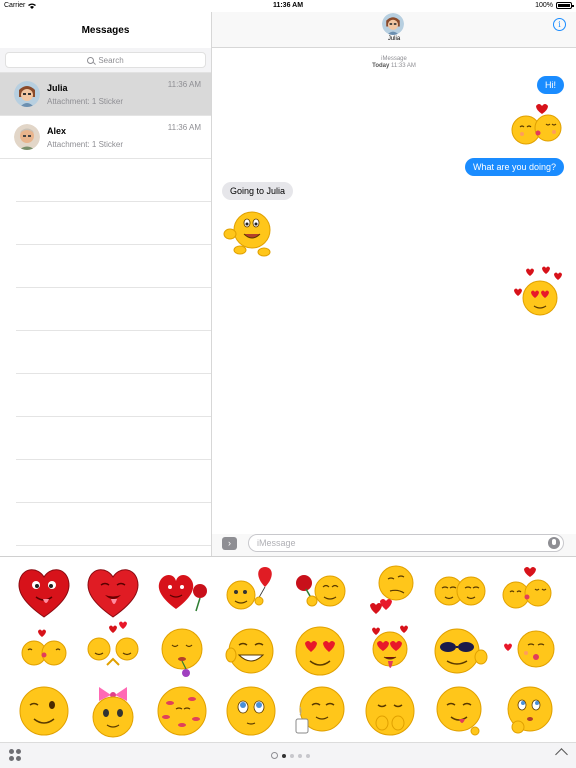 Image resolution: width=576 pixels, height=768 pixels. I want to click on heart-tongue-sticker, so click(44, 591).